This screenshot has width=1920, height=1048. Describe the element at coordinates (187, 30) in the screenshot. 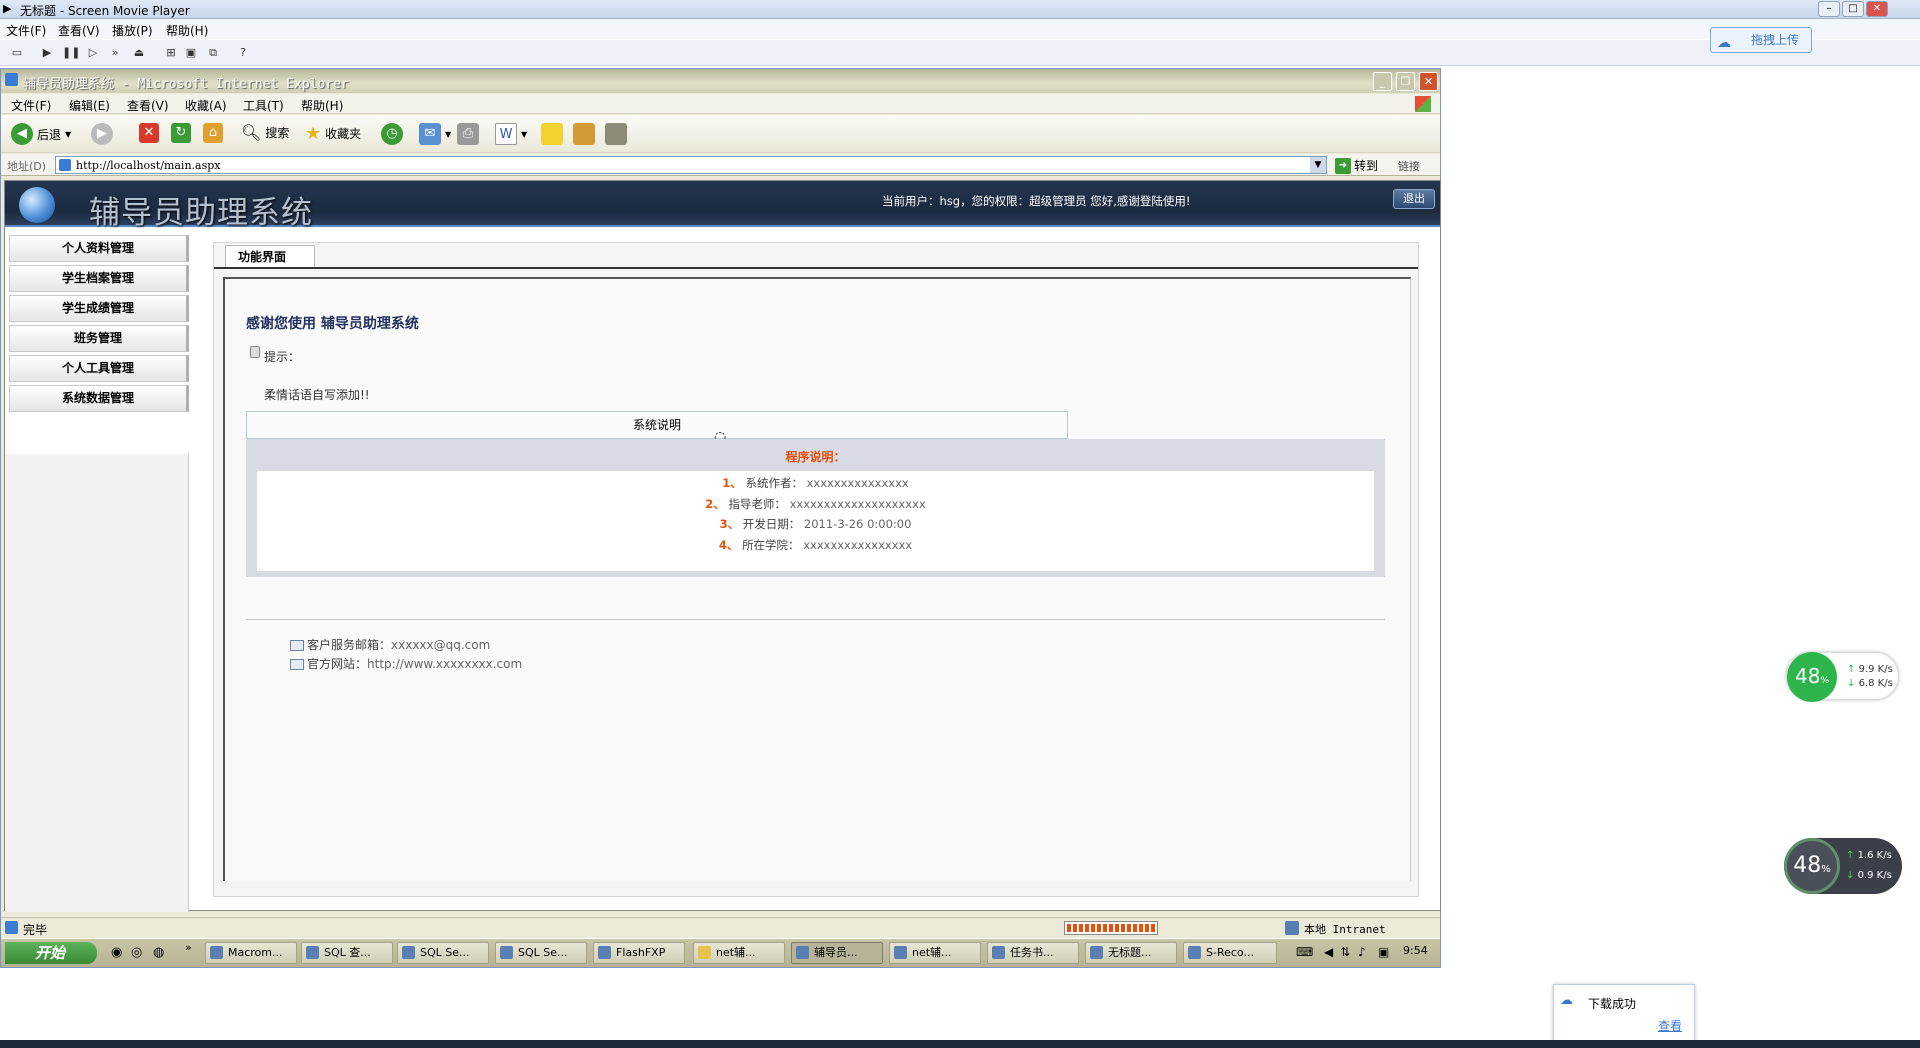

I see `player-menu-help: 帮助(H)` at that location.